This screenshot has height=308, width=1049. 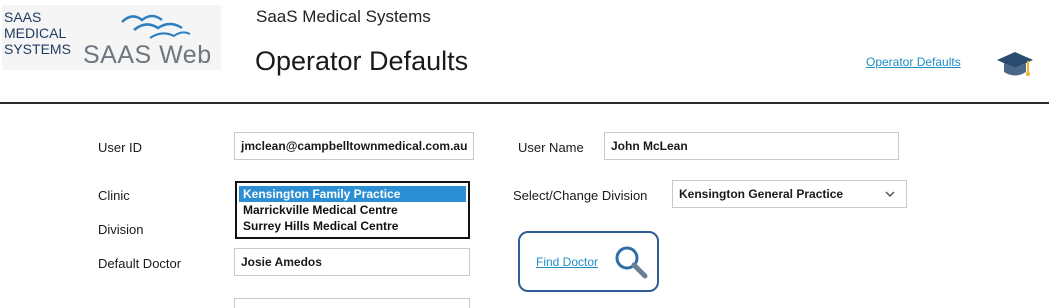 I want to click on partial-field, so click(x=352, y=303).